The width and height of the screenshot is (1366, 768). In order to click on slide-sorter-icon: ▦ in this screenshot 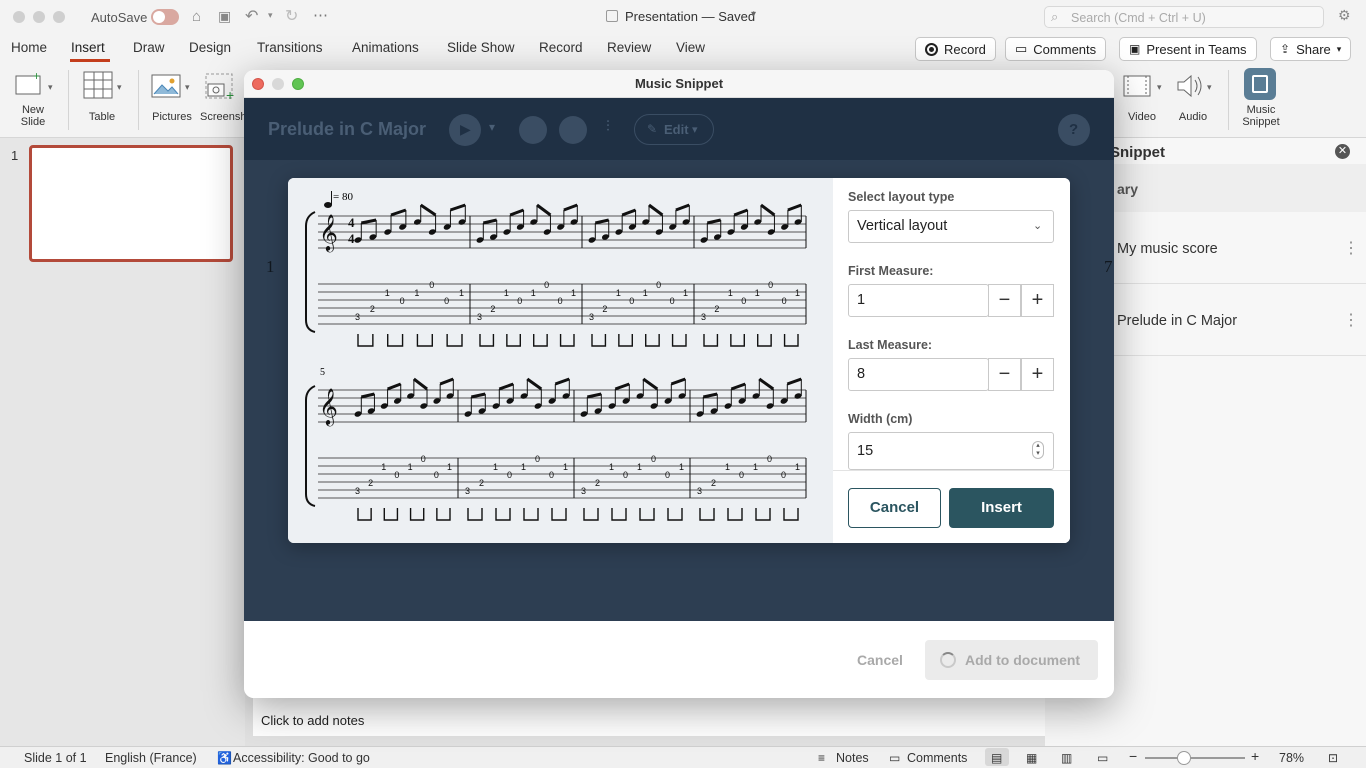, I will do `click(1031, 758)`.